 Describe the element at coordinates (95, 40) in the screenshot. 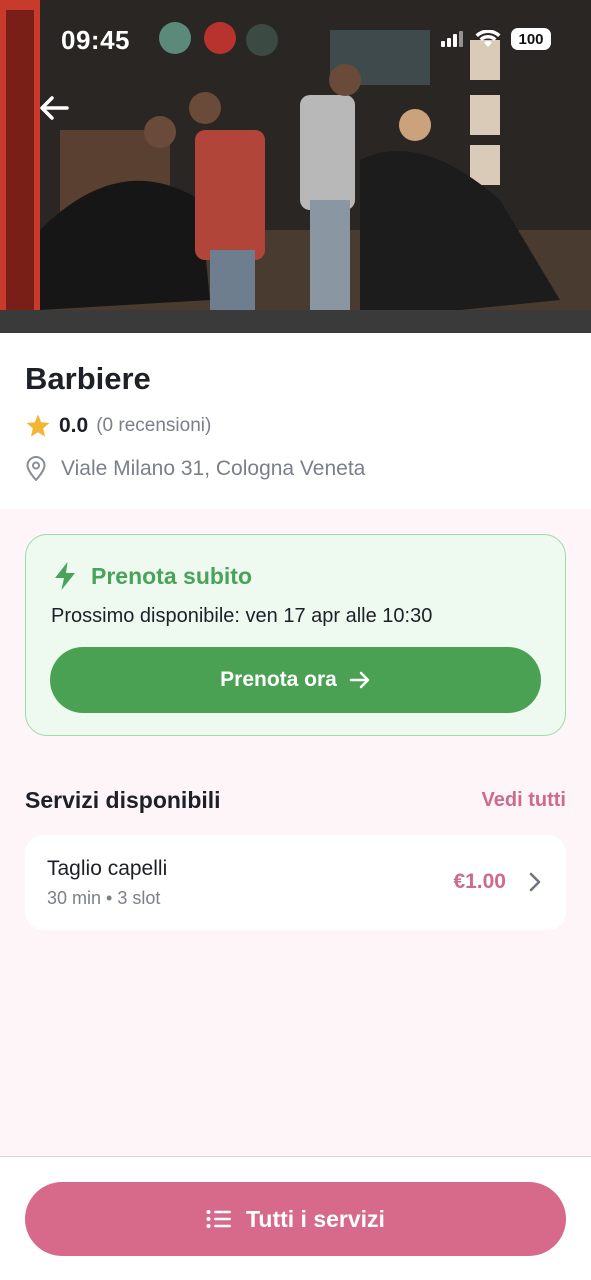

I see `status-time: 09:45` at that location.